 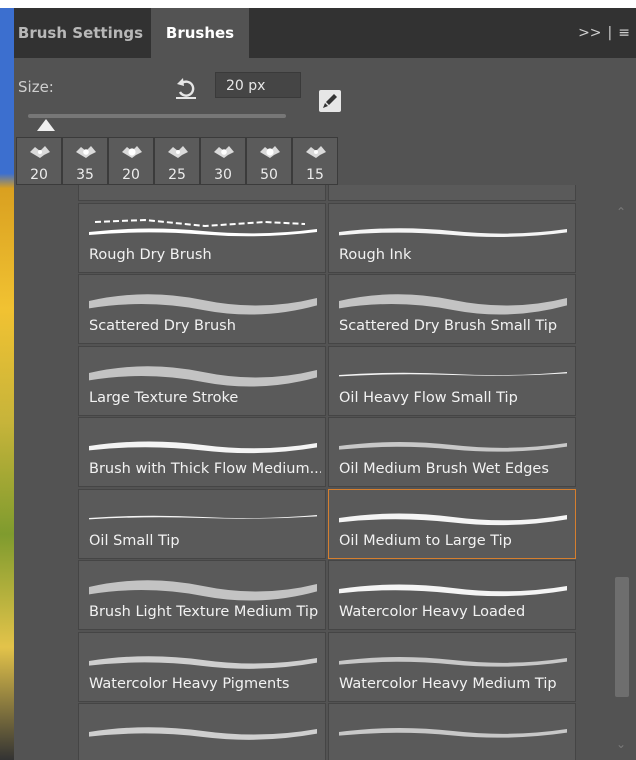 I want to click on brush-preset-item: Brush Light Texture Medium Tip, so click(x=202, y=595).